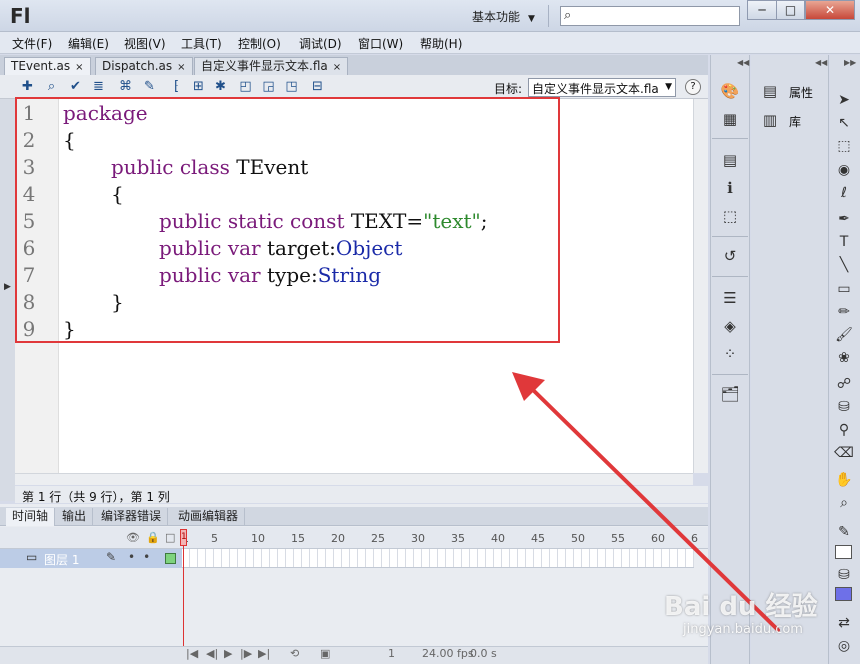 This screenshot has height=664, width=860. What do you see at coordinates (741, 607) in the screenshot?
I see `watermark-logo: Bai du 经验` at bounding box center [741, 607].